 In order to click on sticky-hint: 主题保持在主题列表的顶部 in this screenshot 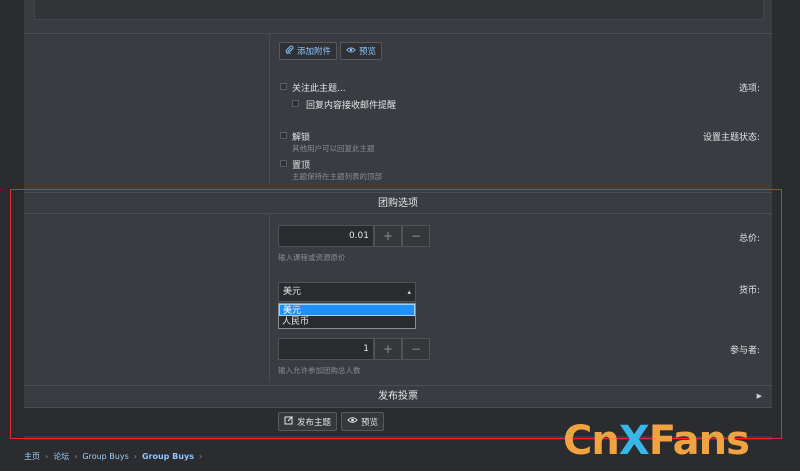, I will do `click(337, 176)`.